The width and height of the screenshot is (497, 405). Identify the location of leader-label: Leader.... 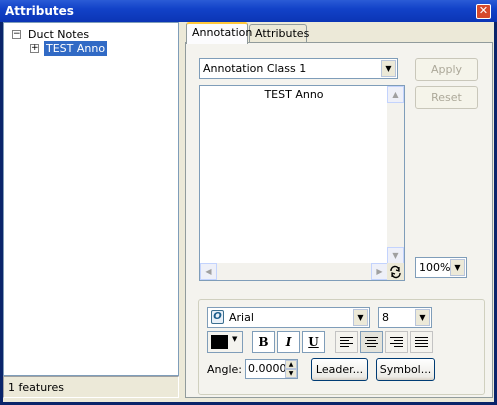
(339, 369).